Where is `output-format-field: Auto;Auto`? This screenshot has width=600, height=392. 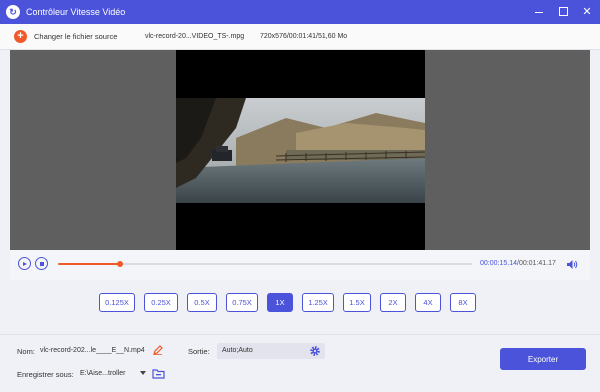 output-format-field: Auto;Auto is located at coordinates (271, 351).